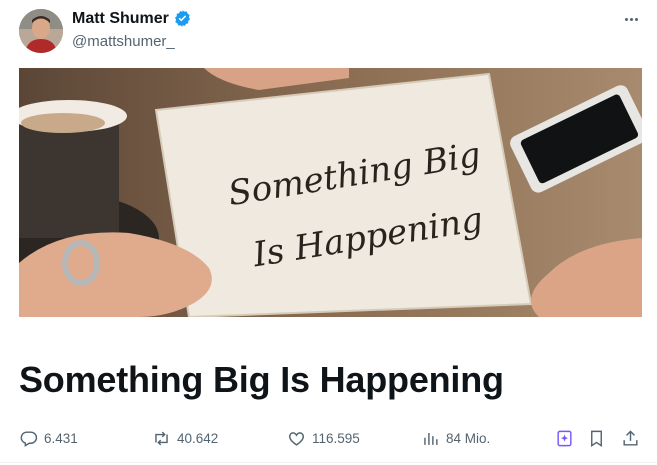  I want to click on grok-icon, so click(564, 438).